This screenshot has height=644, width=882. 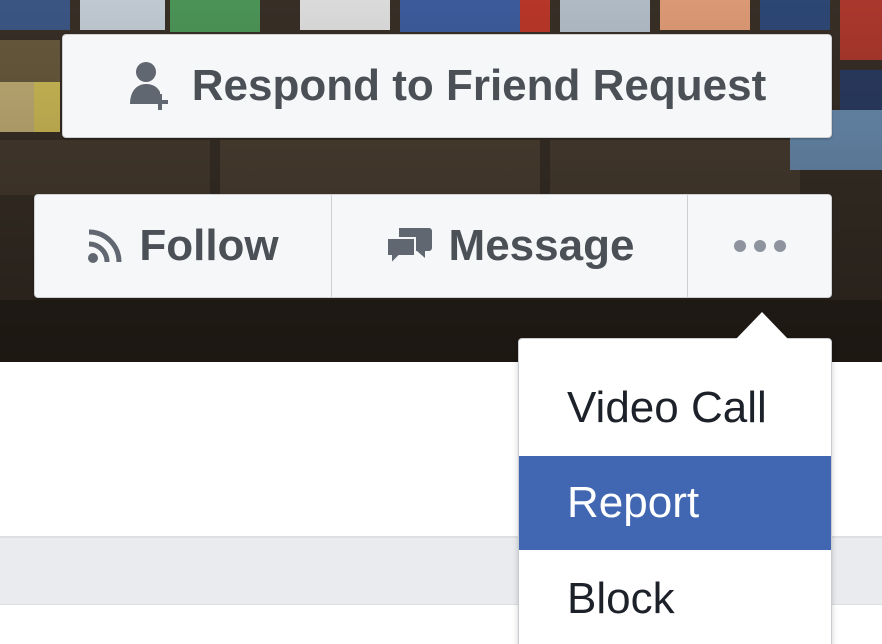 What do you see at coordinates (408, 247) in the screenshot?
I see `chat-bubbles-icon` at bounding box center [408, 247].